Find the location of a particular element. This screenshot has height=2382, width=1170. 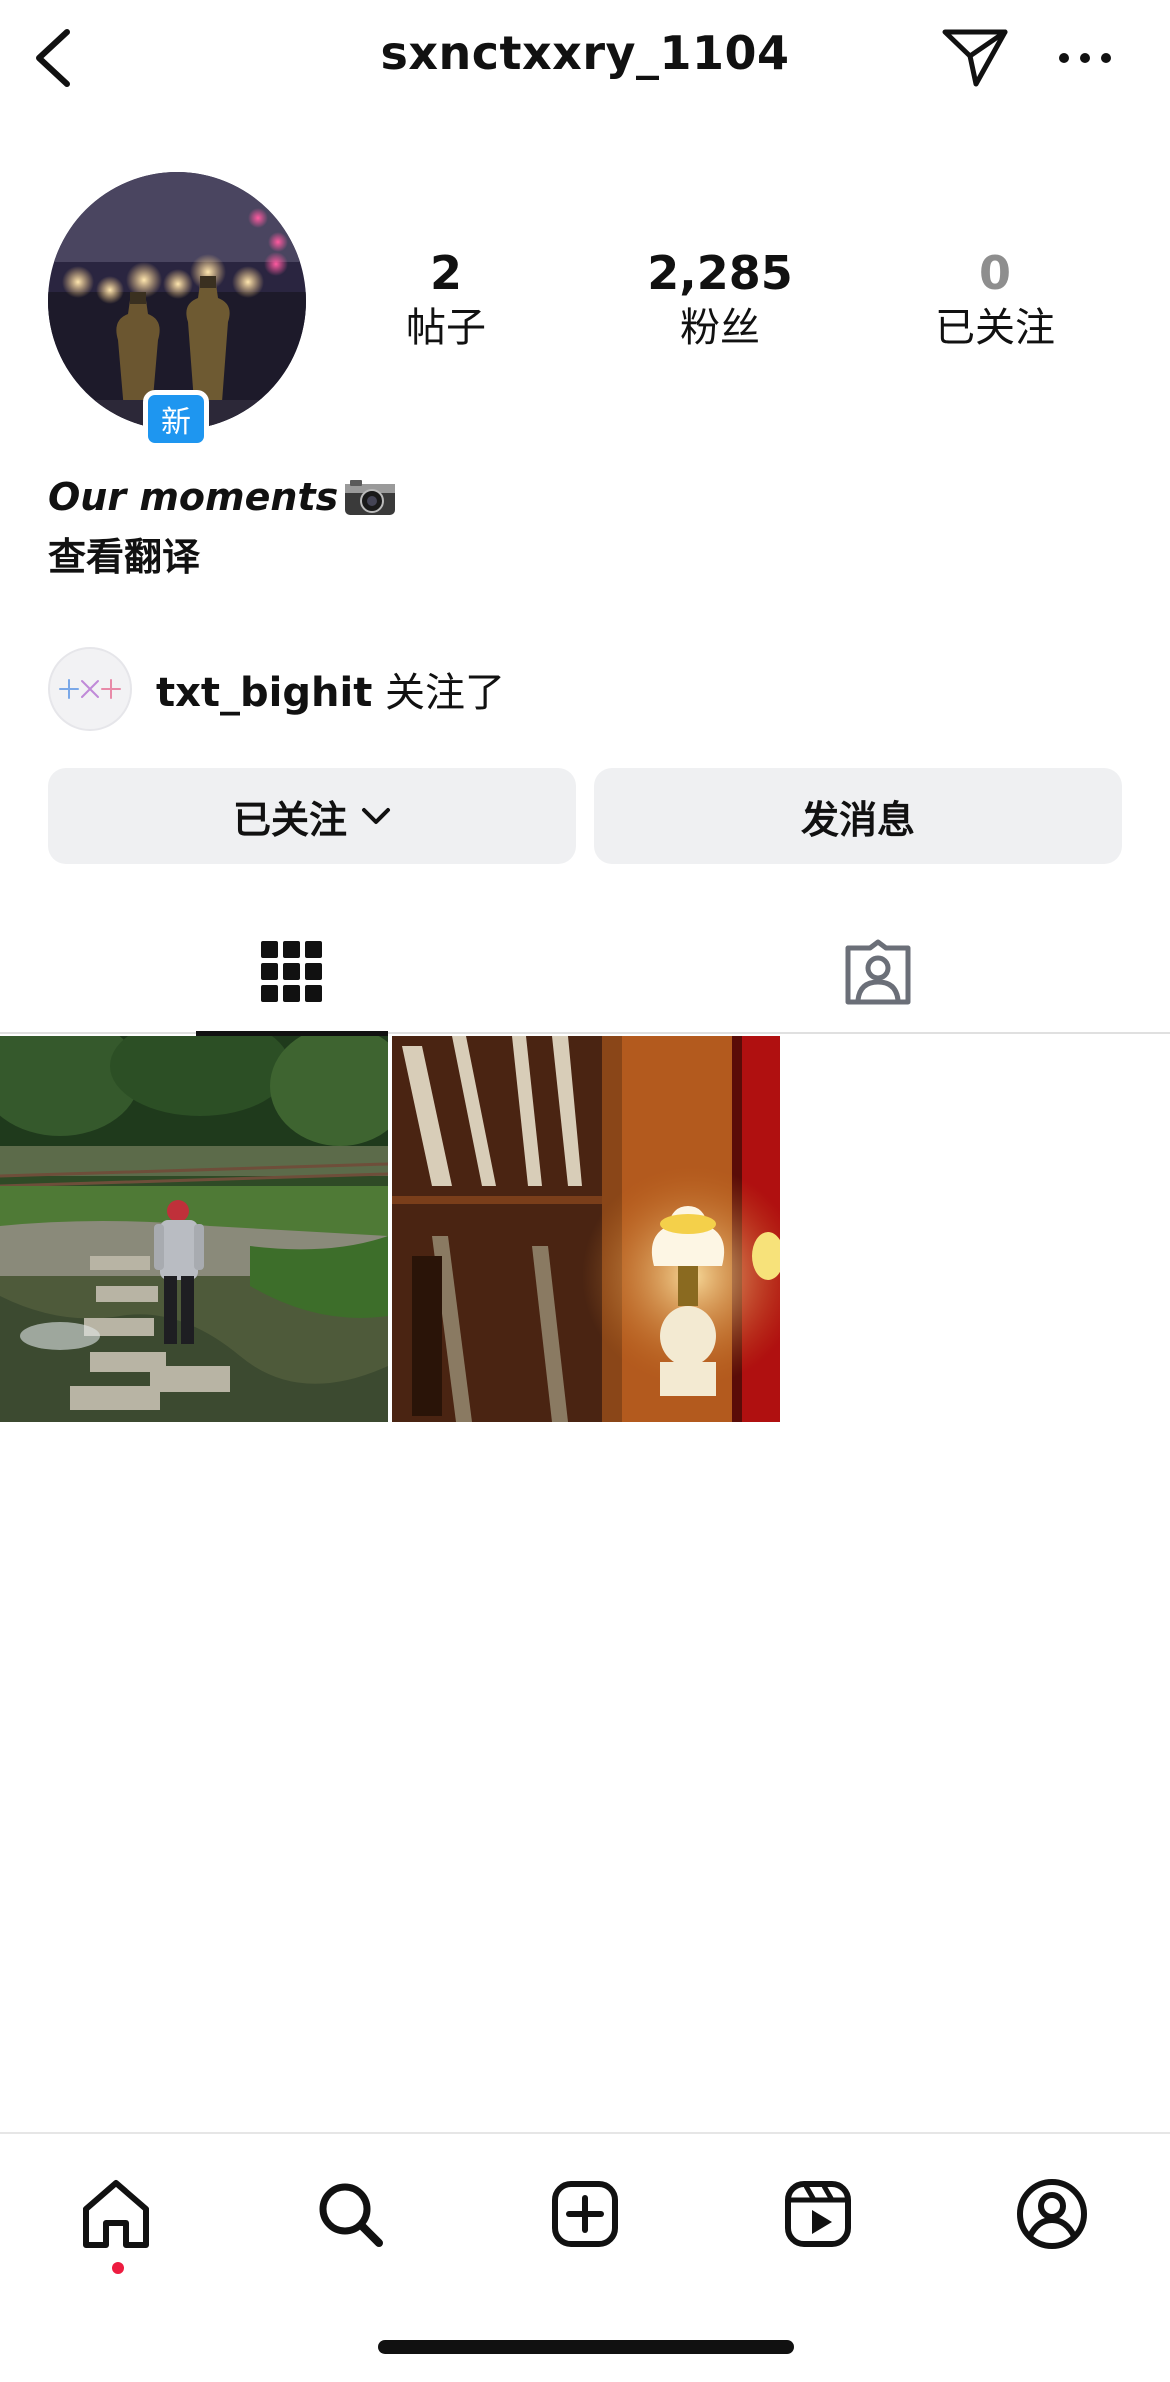

nav-home is located at coordinates (116, 2214).